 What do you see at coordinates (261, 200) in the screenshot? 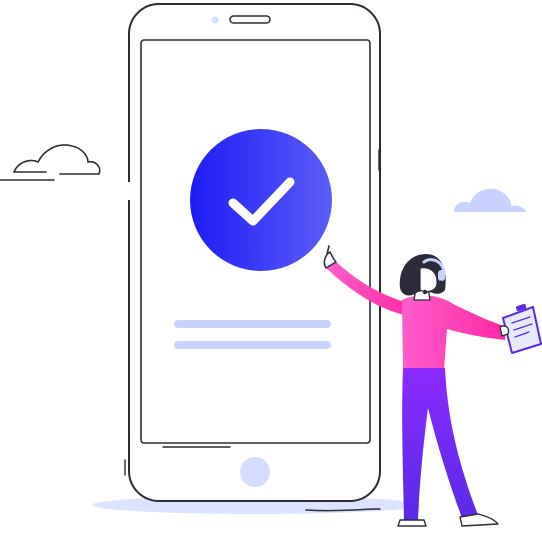
I see `success-badge` at bounding box center [261, 200].